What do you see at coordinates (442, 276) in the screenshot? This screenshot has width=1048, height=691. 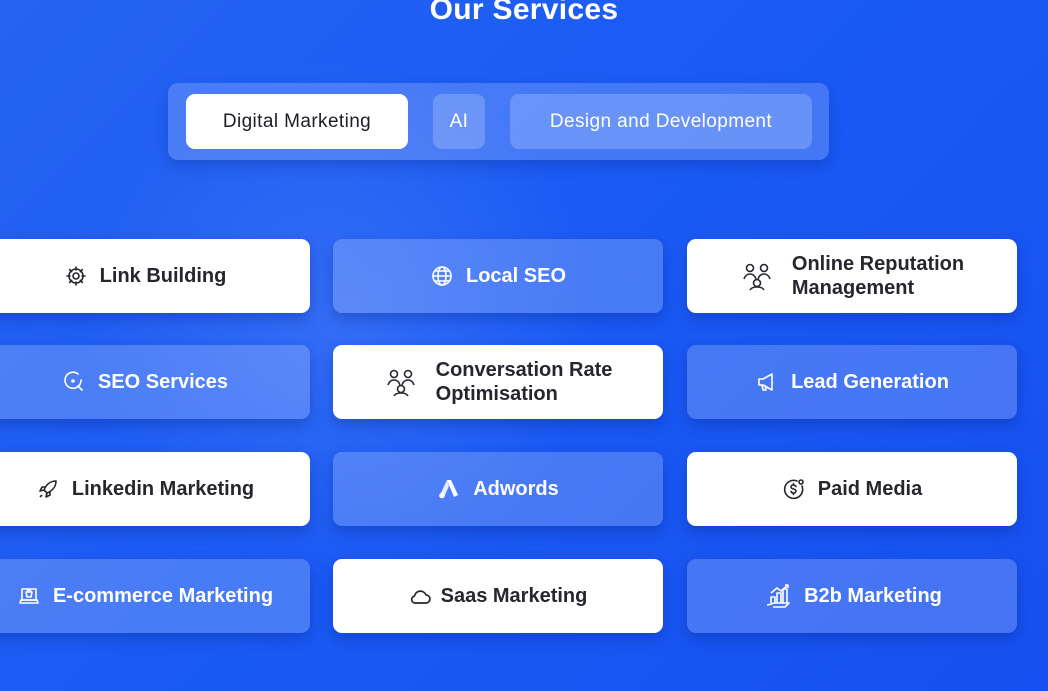 I see `globe-icon` at bounding box center [442, 276].